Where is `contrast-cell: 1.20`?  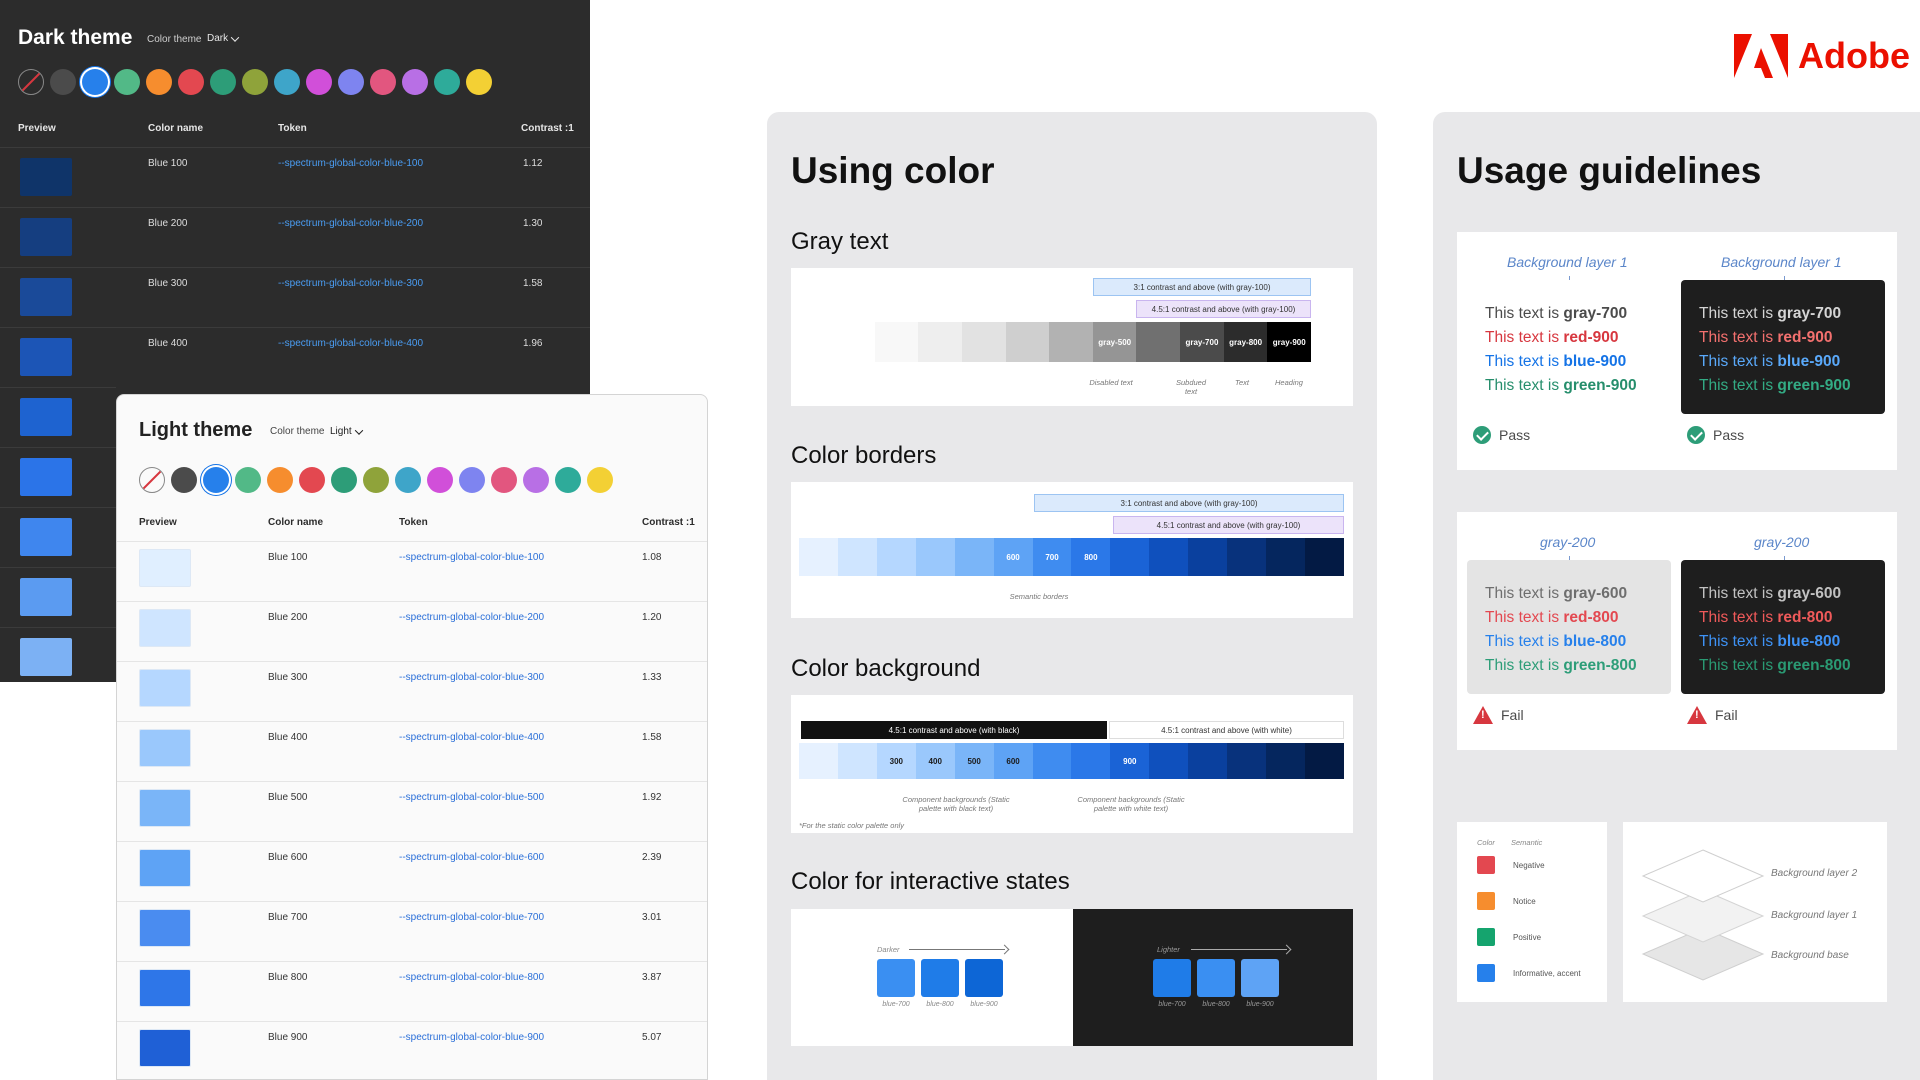 contrast-cell: 1.20 is located at coordinates (652, 617).